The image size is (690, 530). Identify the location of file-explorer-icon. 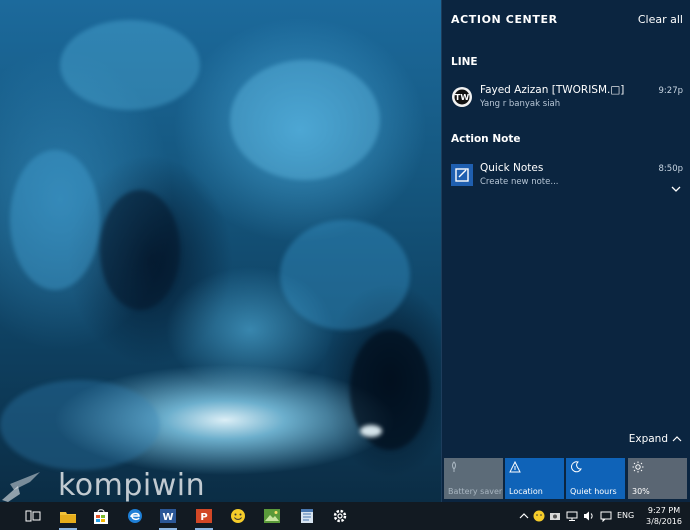
(68, 517).